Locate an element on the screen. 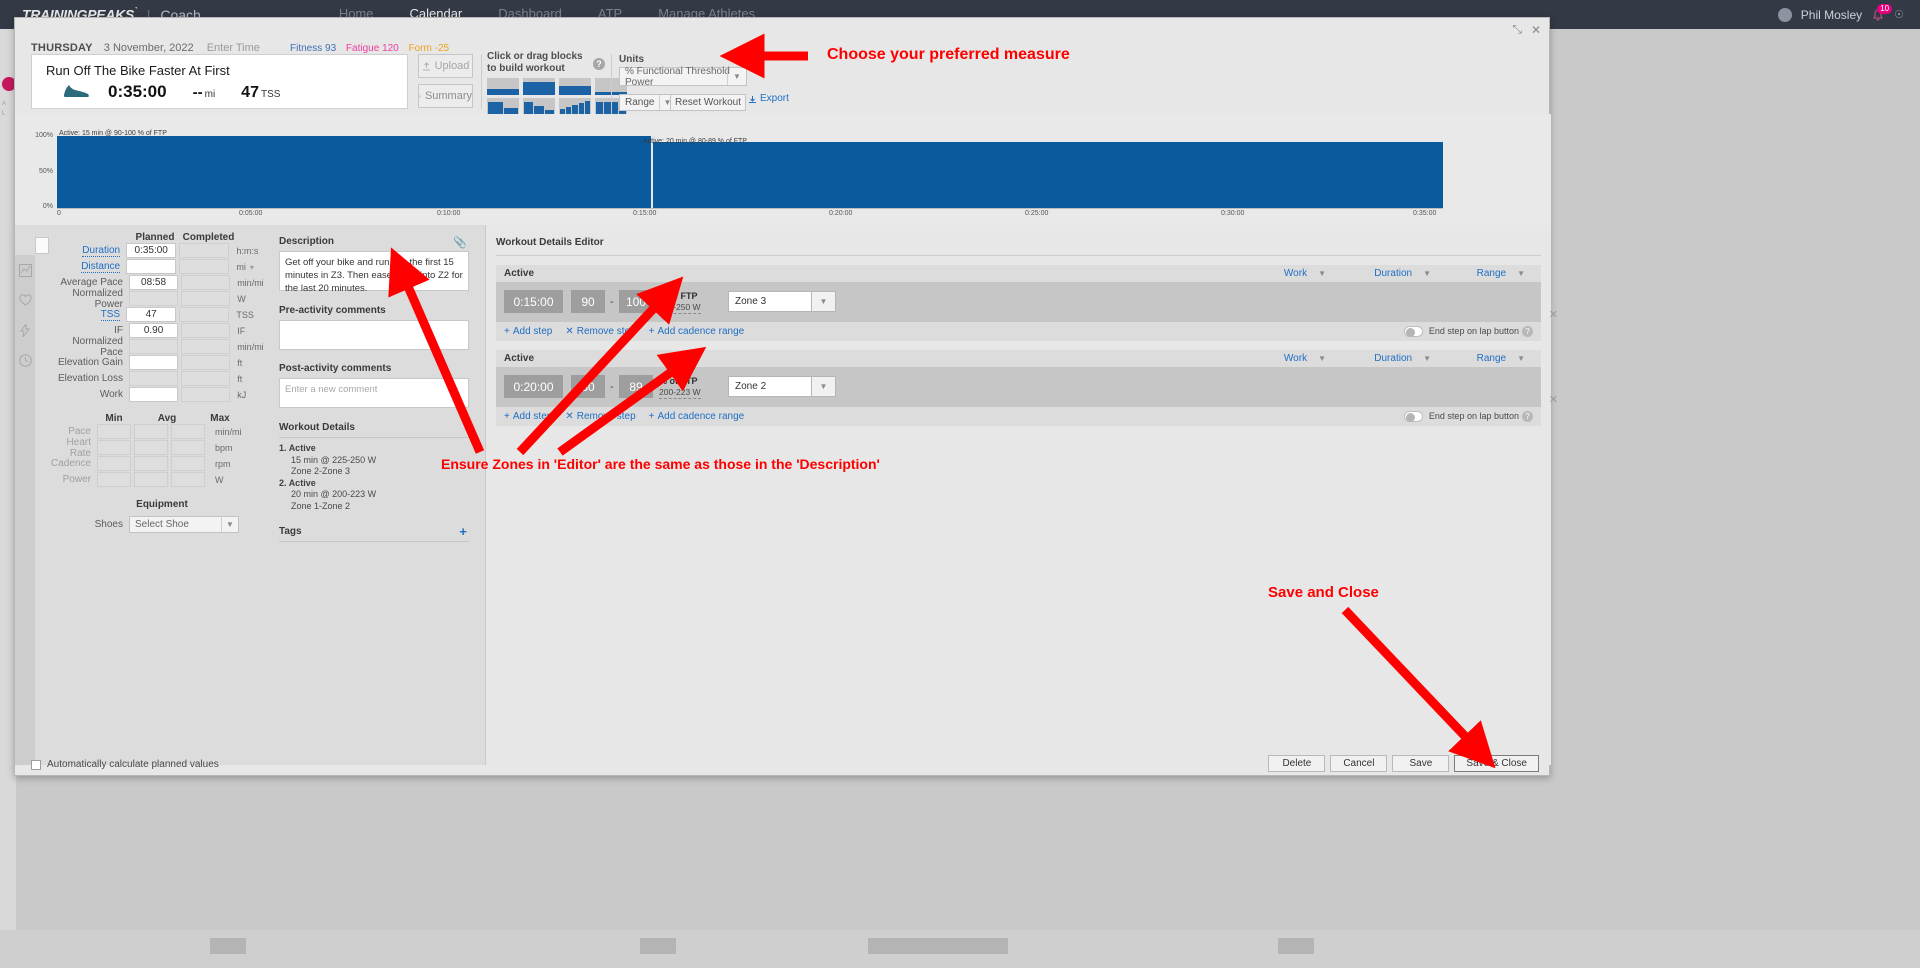  step-1-add-step: + Add step is located at coordinates (528, 331).